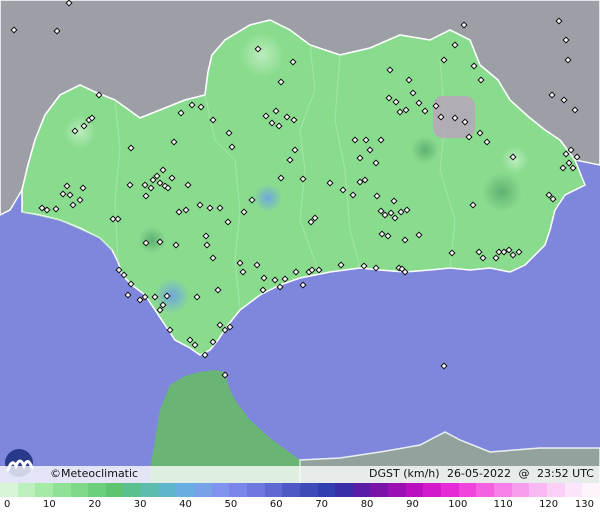  Describe the element at coordinates (268, 198) in the screenshot. I see `gust-hotspot` at that location.